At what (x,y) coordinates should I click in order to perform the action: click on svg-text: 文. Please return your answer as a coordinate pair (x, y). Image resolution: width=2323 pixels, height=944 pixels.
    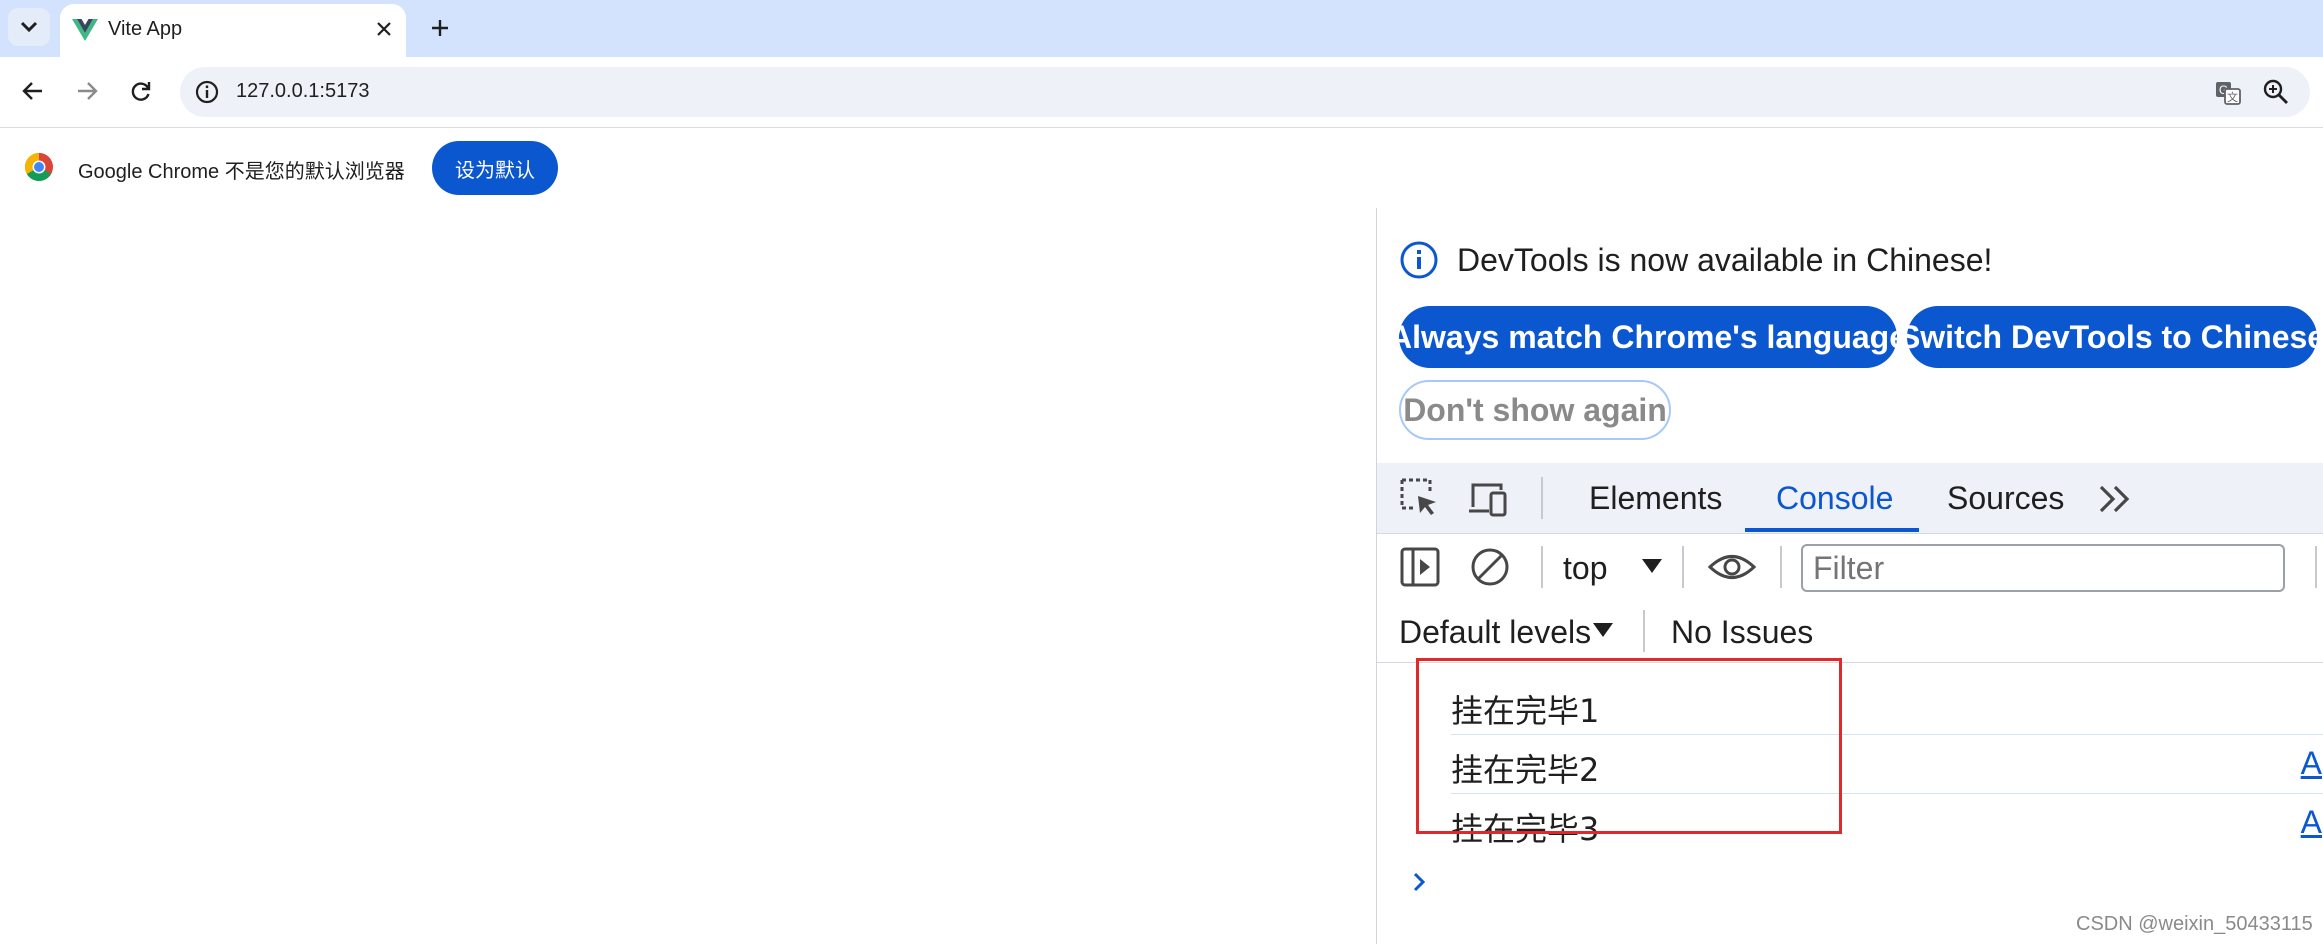
    Looking at the image, I should click on (2232, 97).